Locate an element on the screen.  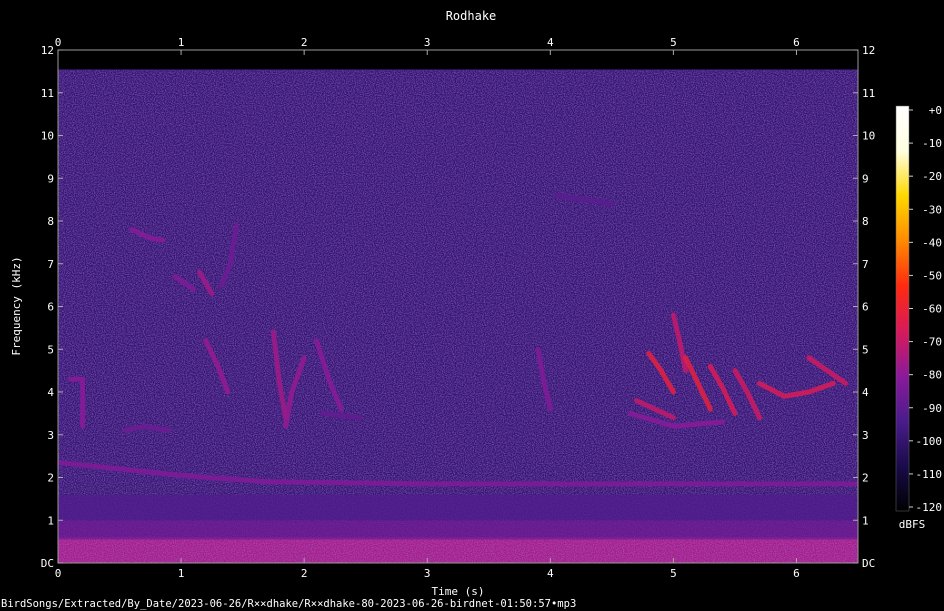
x-tick-label-top: 1 is located at coordinates (181, 42).